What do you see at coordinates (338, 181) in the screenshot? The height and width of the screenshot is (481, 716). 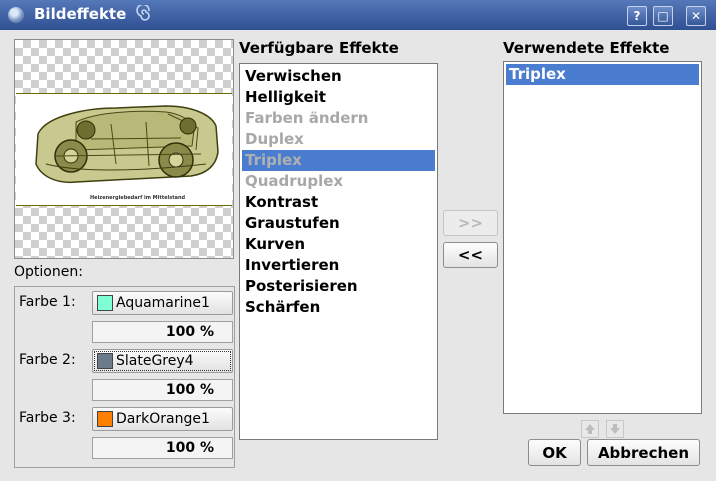 I see `list-item: Quadruplex` at bounding box center [338, 181].